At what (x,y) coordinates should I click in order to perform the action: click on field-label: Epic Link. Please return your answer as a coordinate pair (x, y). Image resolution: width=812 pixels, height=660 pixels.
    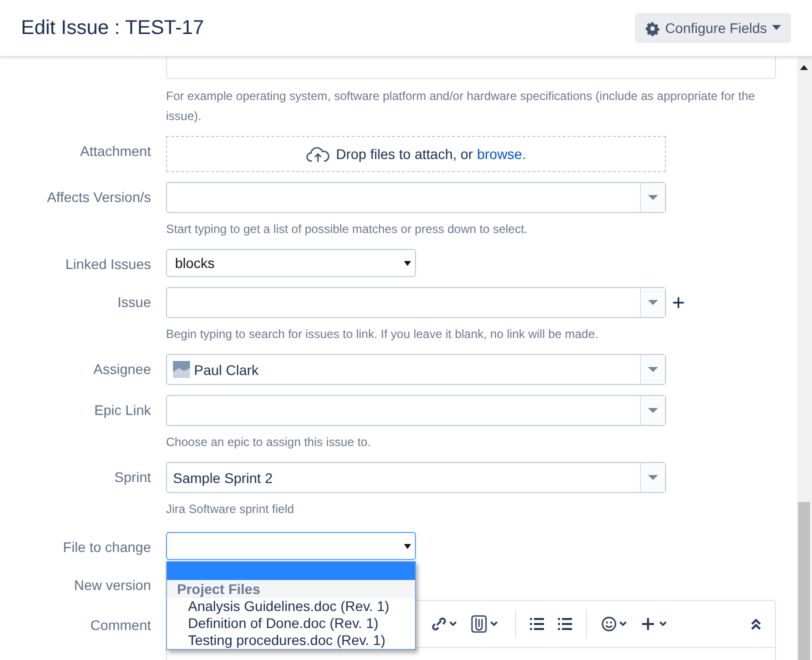
    Looking at the image, I should click on (122, 410).